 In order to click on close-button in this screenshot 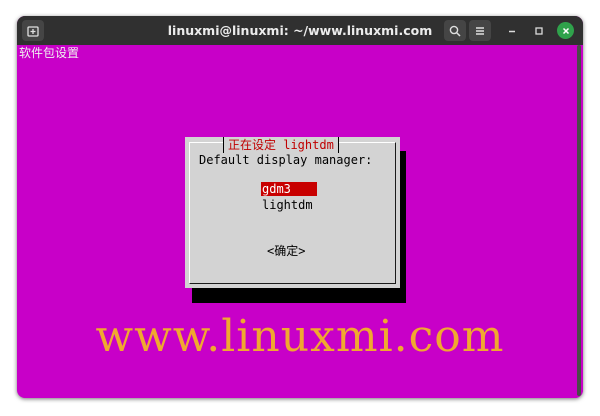, I will do `click(565, 30)`.